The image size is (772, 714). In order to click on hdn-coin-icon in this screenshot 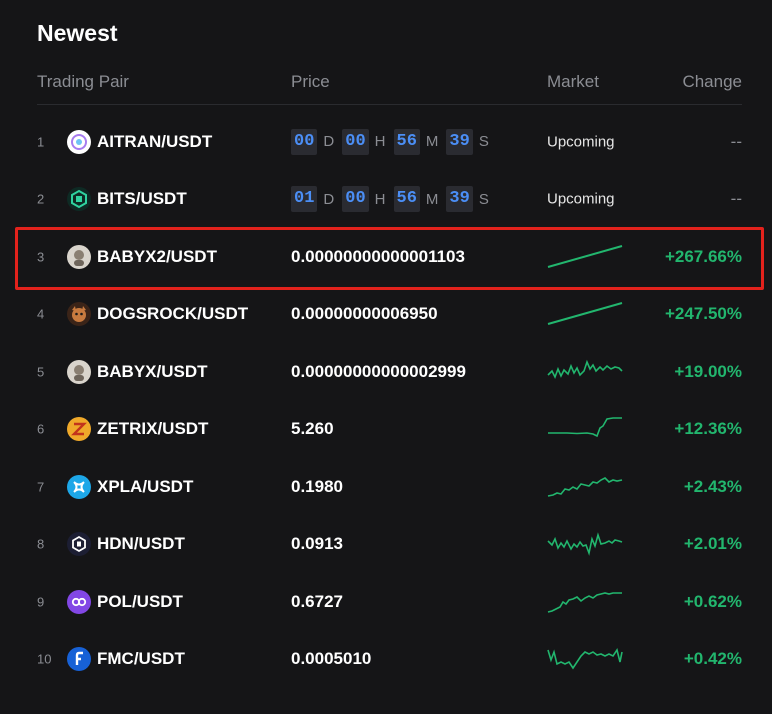, I will do `click(79, 544)`.